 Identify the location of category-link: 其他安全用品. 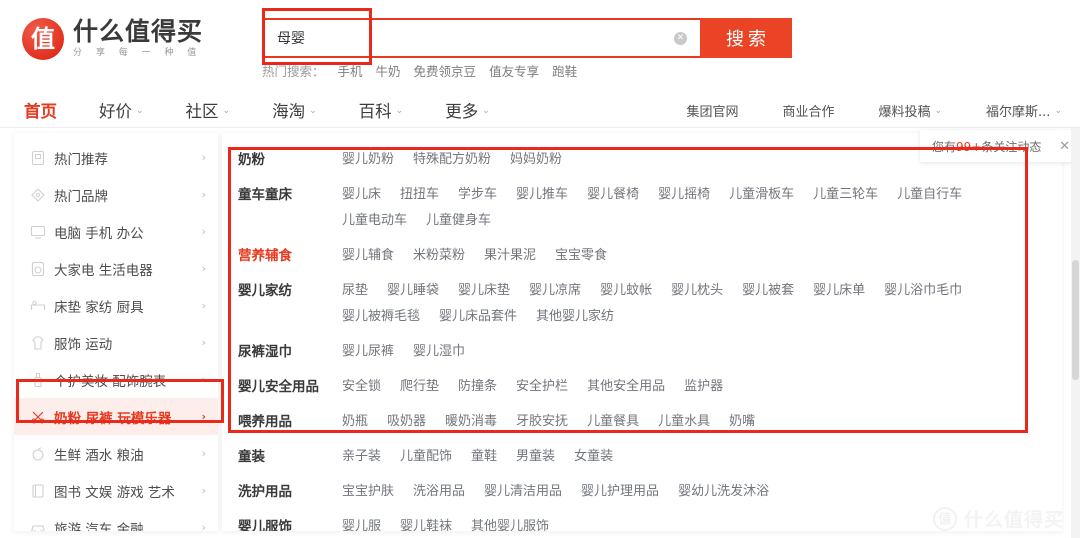
(626, 387).